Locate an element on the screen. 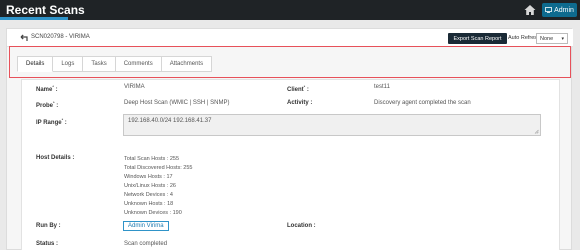  host-detail-item: Unix/Linux Hosts : 26 is located at coordinates (150, 186).